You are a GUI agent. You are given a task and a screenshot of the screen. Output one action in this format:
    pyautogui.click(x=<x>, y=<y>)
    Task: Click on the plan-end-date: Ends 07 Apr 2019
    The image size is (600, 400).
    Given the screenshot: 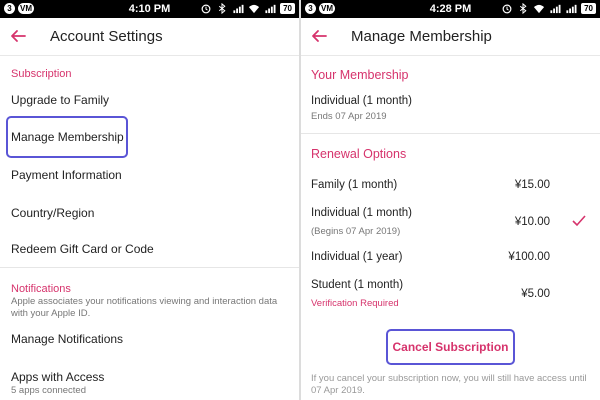 What is the action you would take?
    pyautogui.click(x=349, y=116)
    